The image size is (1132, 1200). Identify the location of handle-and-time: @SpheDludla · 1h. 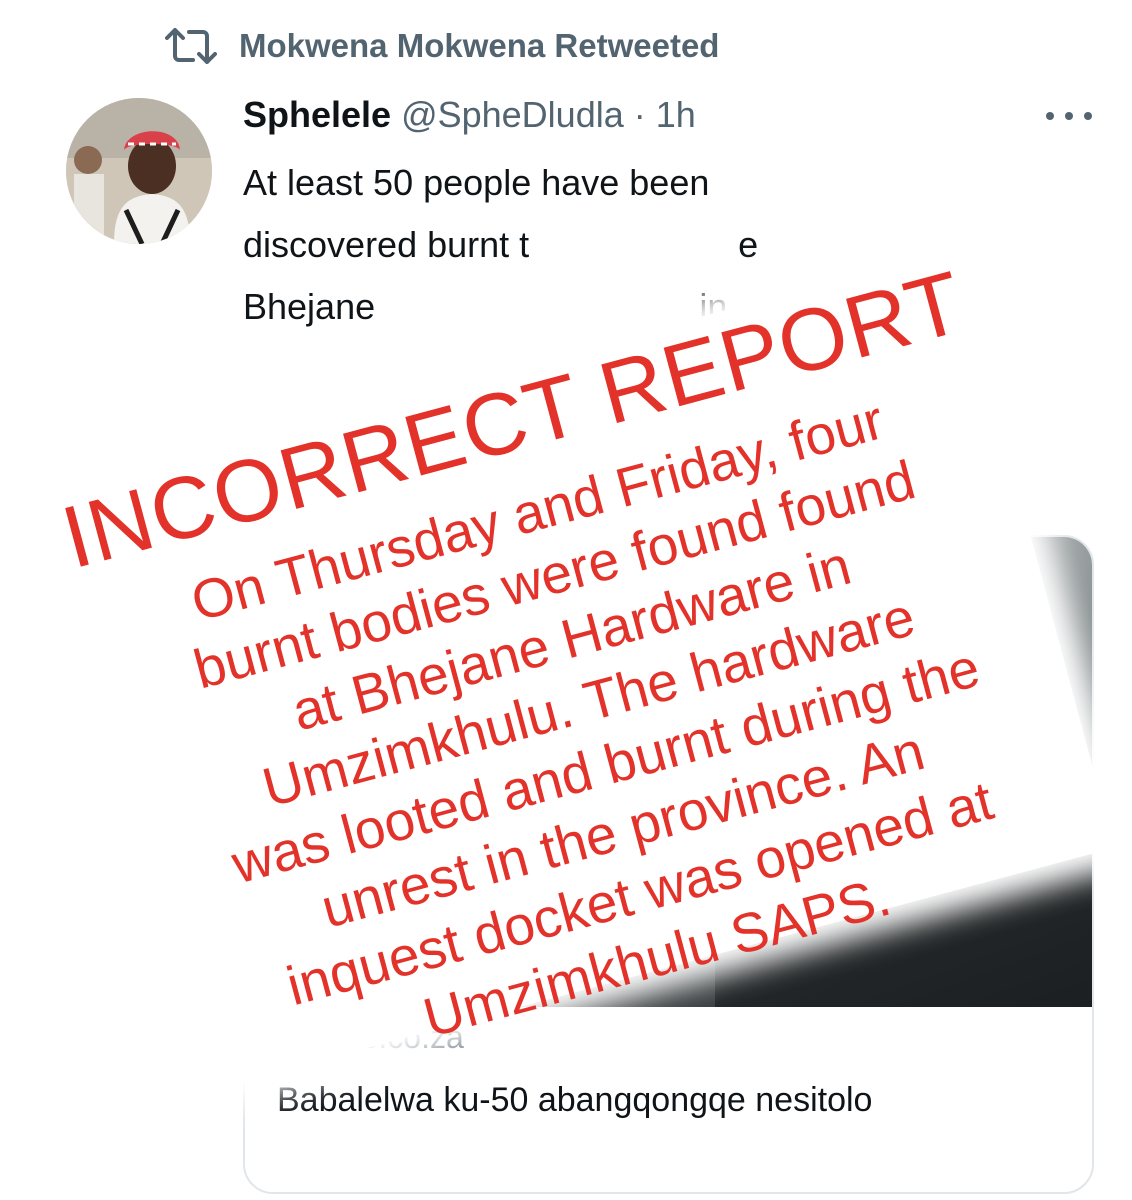
(543, 114).